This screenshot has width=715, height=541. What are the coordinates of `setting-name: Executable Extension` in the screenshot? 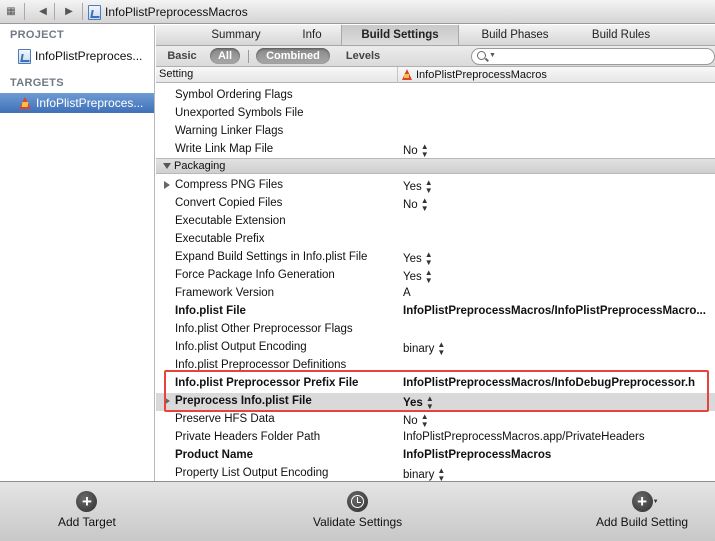 It's located at (230, 221).